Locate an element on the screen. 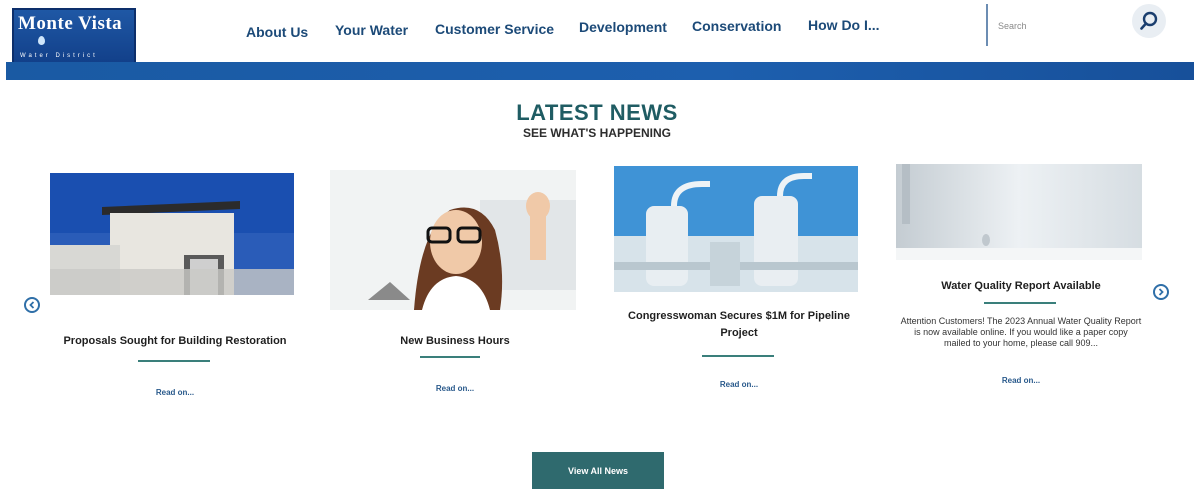  card-title: Water Quality Report Available is located at coordinates (1021, 286).